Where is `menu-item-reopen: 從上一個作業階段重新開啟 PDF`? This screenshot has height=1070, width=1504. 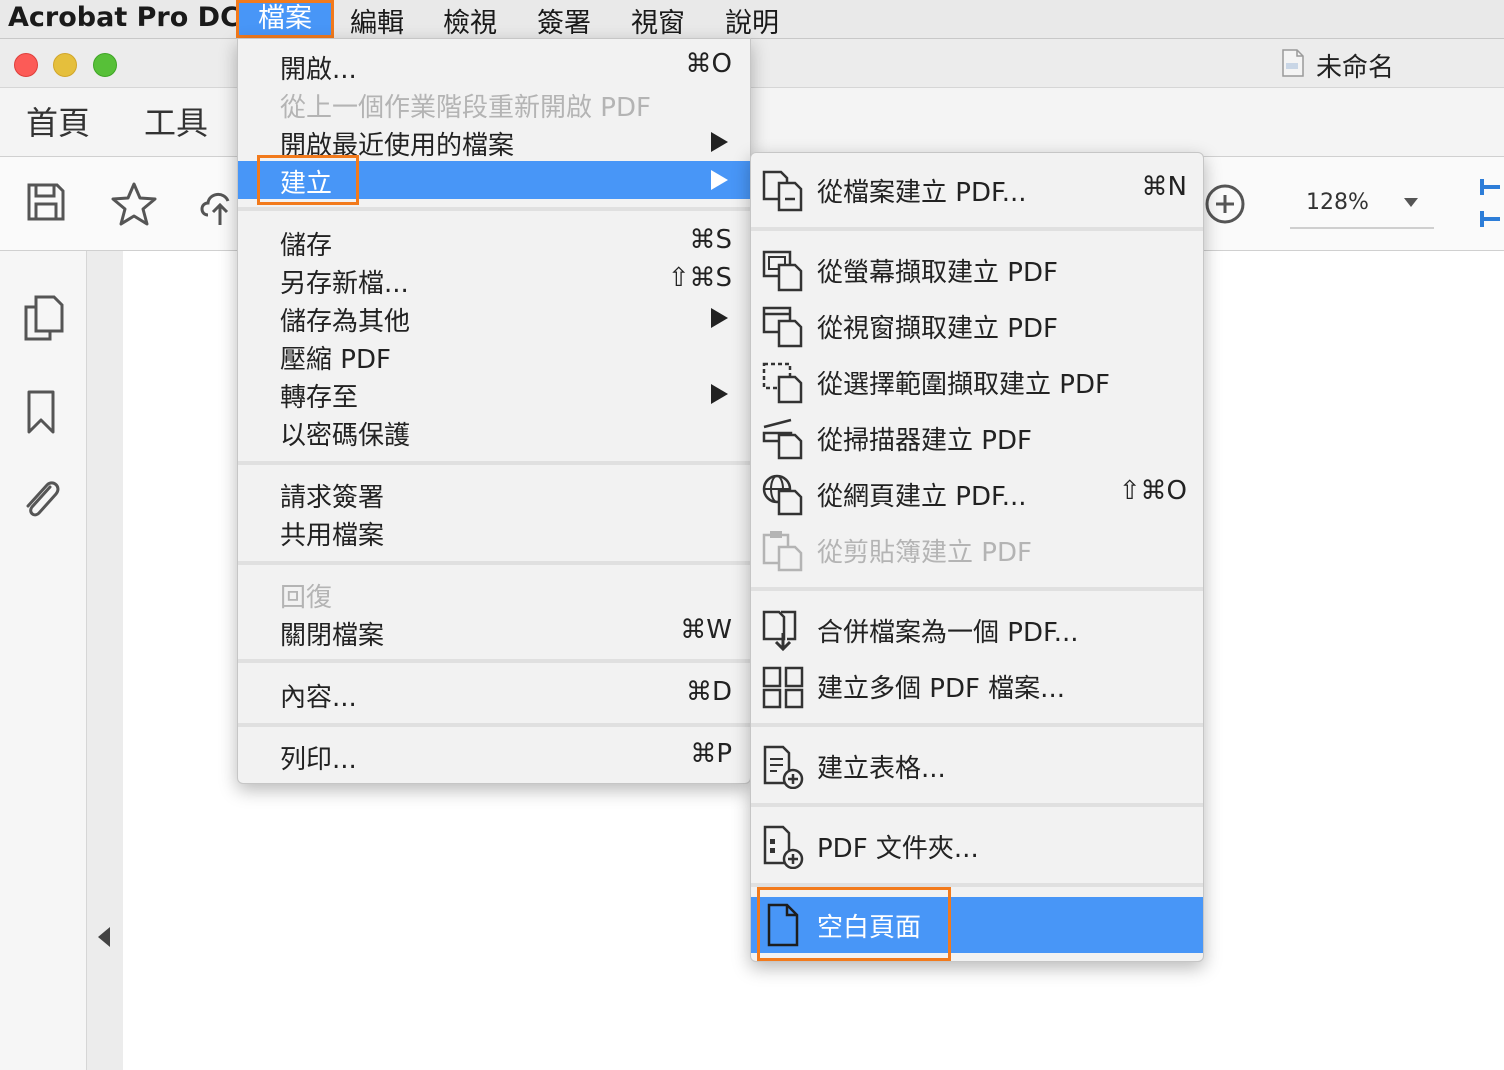
menu-item-reopen: 從上一個作業階段重新開啟 PDF is located at coordinates (494, 104).